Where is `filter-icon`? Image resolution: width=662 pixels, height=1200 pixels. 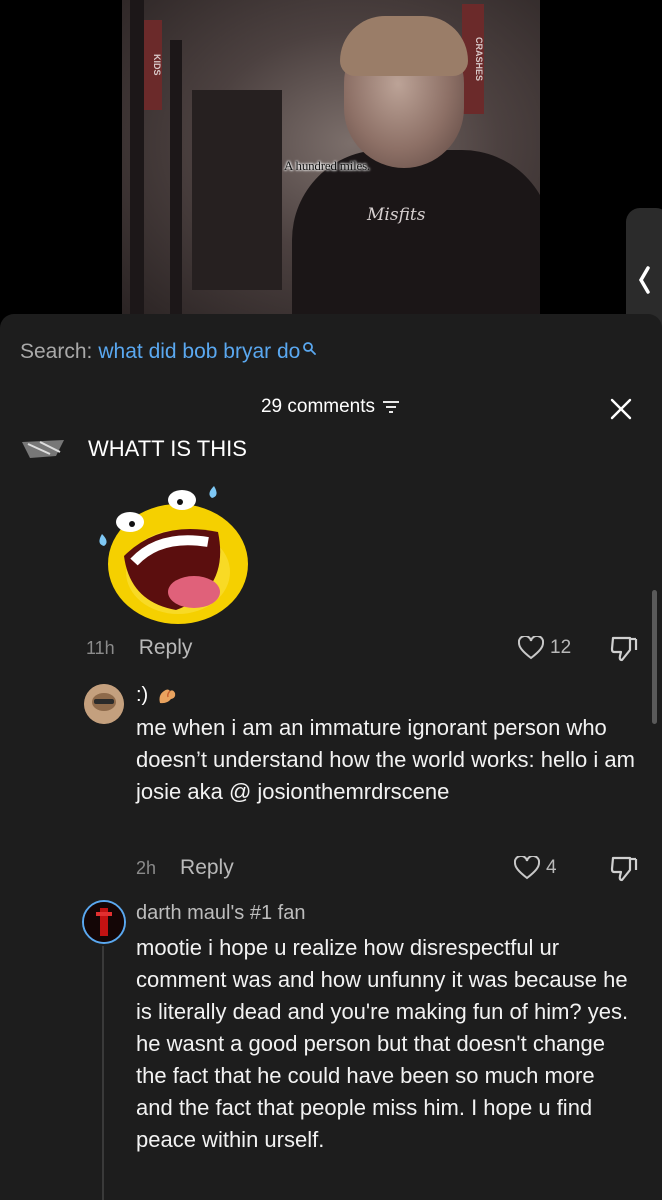
filter-icon is located at coordinates (391, 407).